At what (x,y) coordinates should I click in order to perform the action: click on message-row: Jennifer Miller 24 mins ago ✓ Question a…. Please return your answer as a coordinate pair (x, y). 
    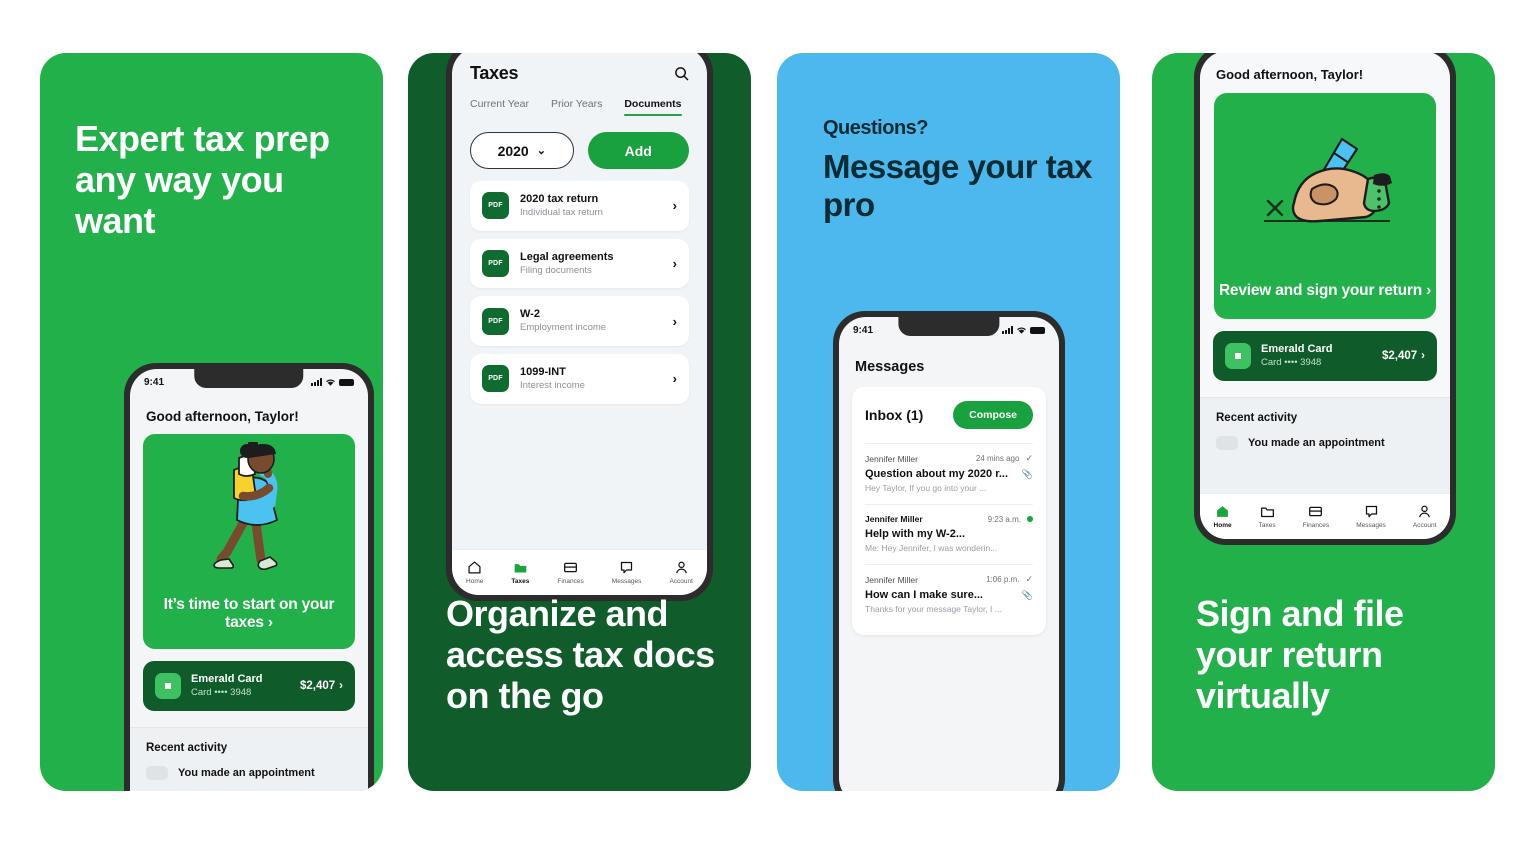
    Looking at the image, I should click on (949, 473).